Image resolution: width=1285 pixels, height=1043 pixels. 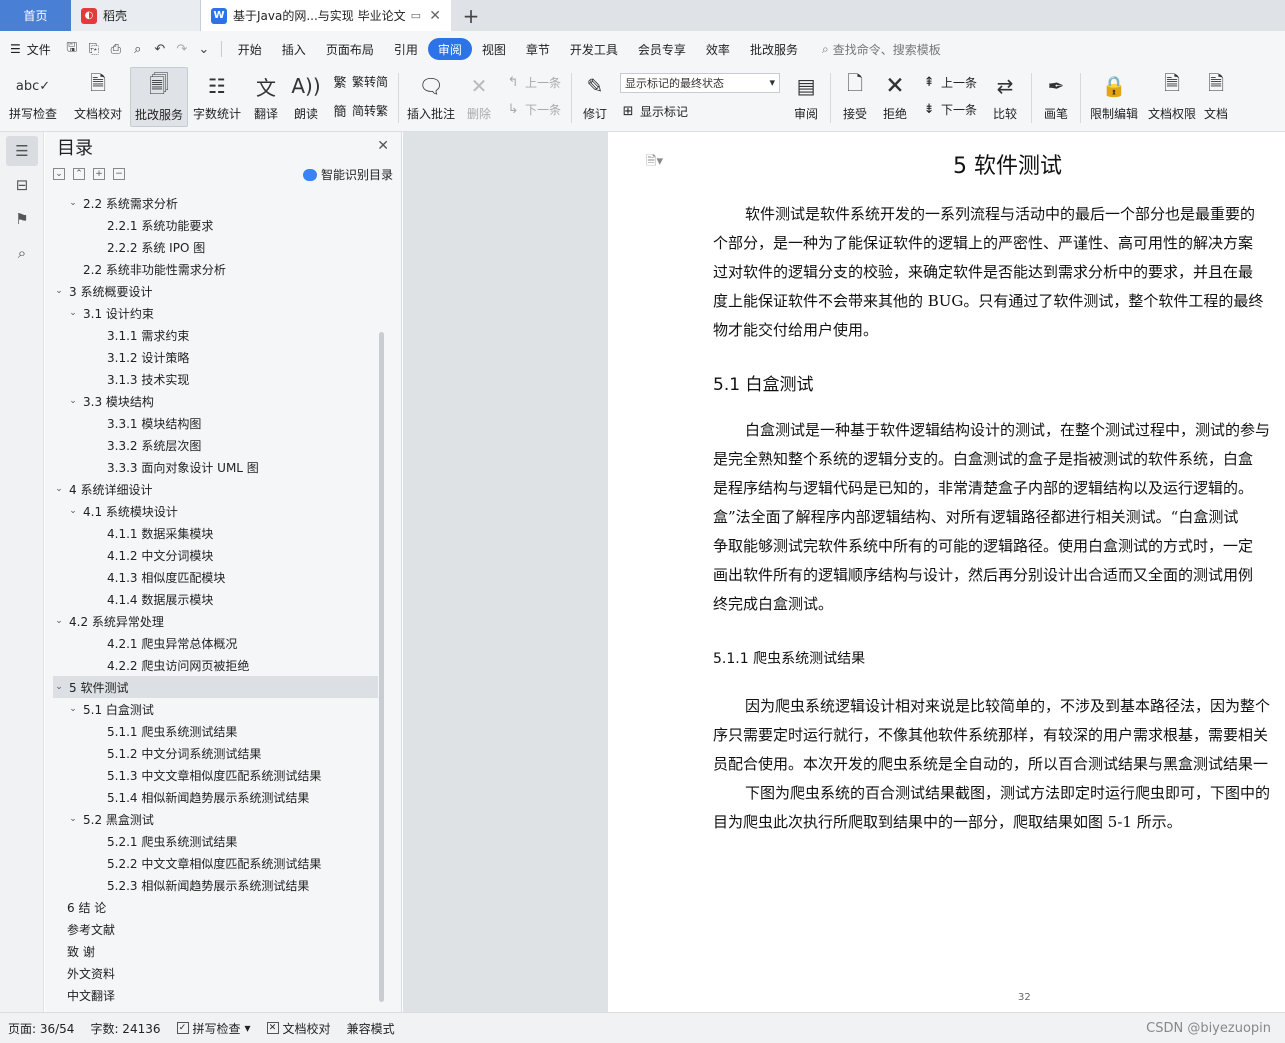 I want to click on page-indicator: 页面: 36/54, so click(x=41, y=1028).